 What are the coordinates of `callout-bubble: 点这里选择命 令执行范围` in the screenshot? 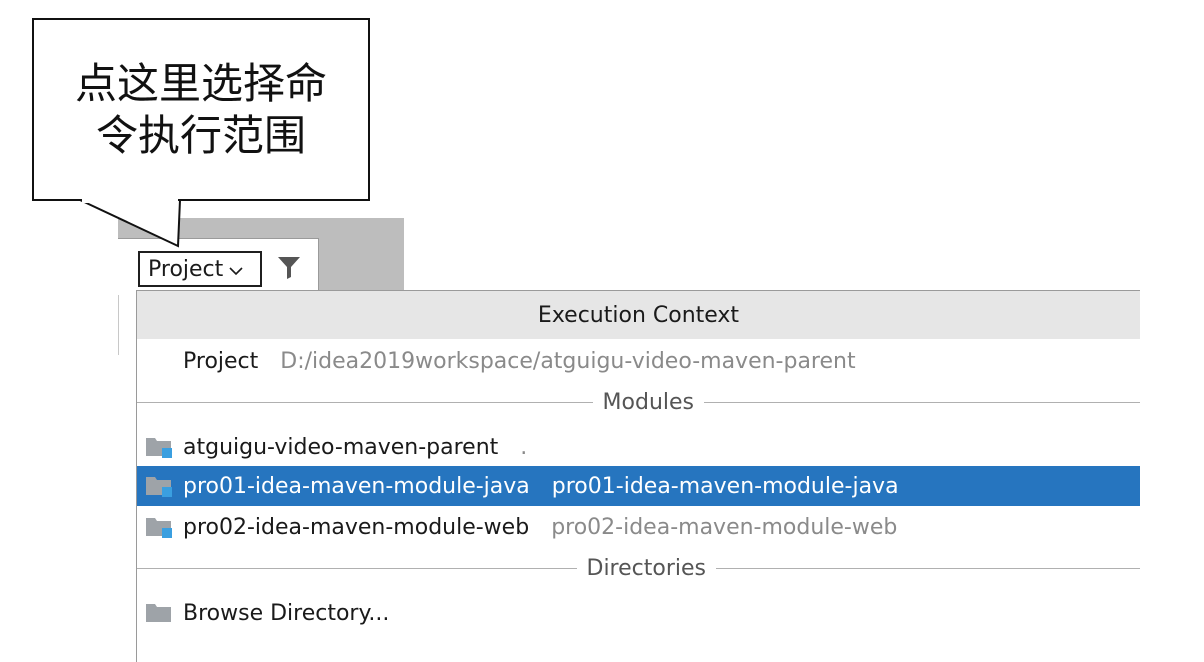 It's located at (201, 109).